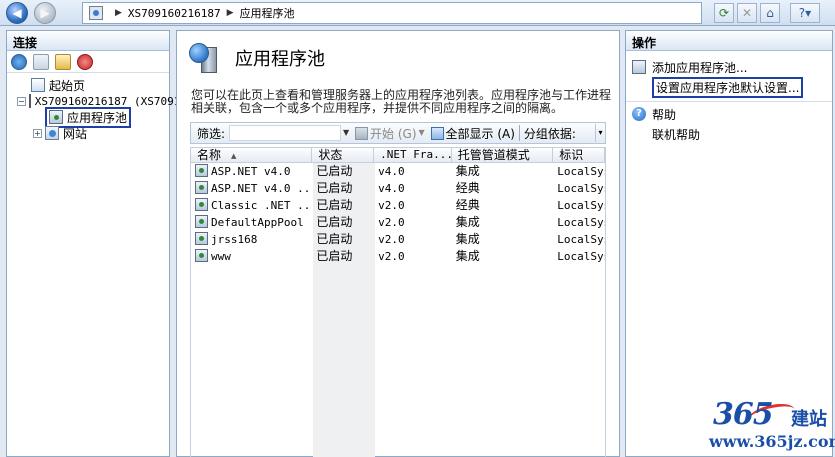 The width and height of the screenshot is (835, 457). I want to click on filter-dropdown-icon: ▼, so click(346, 133).